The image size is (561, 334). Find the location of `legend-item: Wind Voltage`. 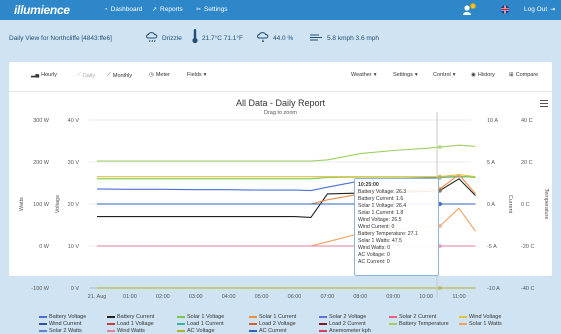

legend-item: Wind Voltage is located at coordinates (480, 317).